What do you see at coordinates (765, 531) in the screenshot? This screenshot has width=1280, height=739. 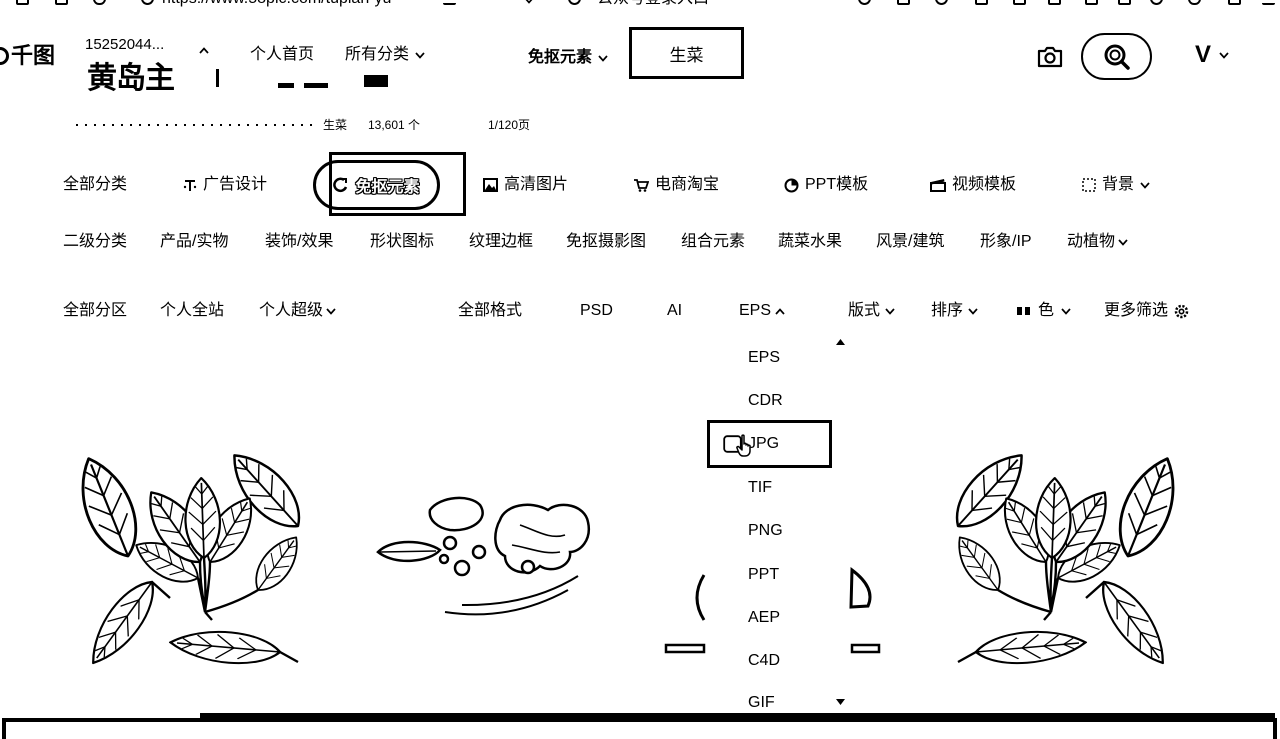 I see `format-option-png: PNG` at bounding box center [765, 531].